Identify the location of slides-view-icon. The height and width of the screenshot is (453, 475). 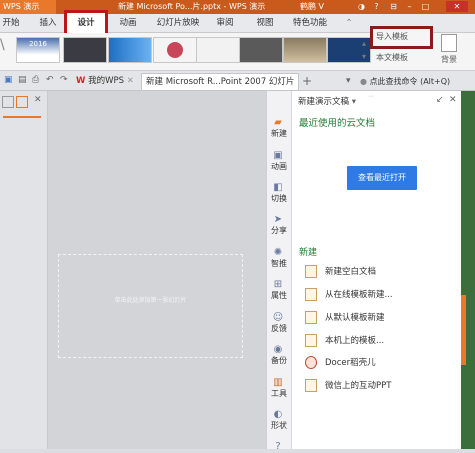
(22, 102).